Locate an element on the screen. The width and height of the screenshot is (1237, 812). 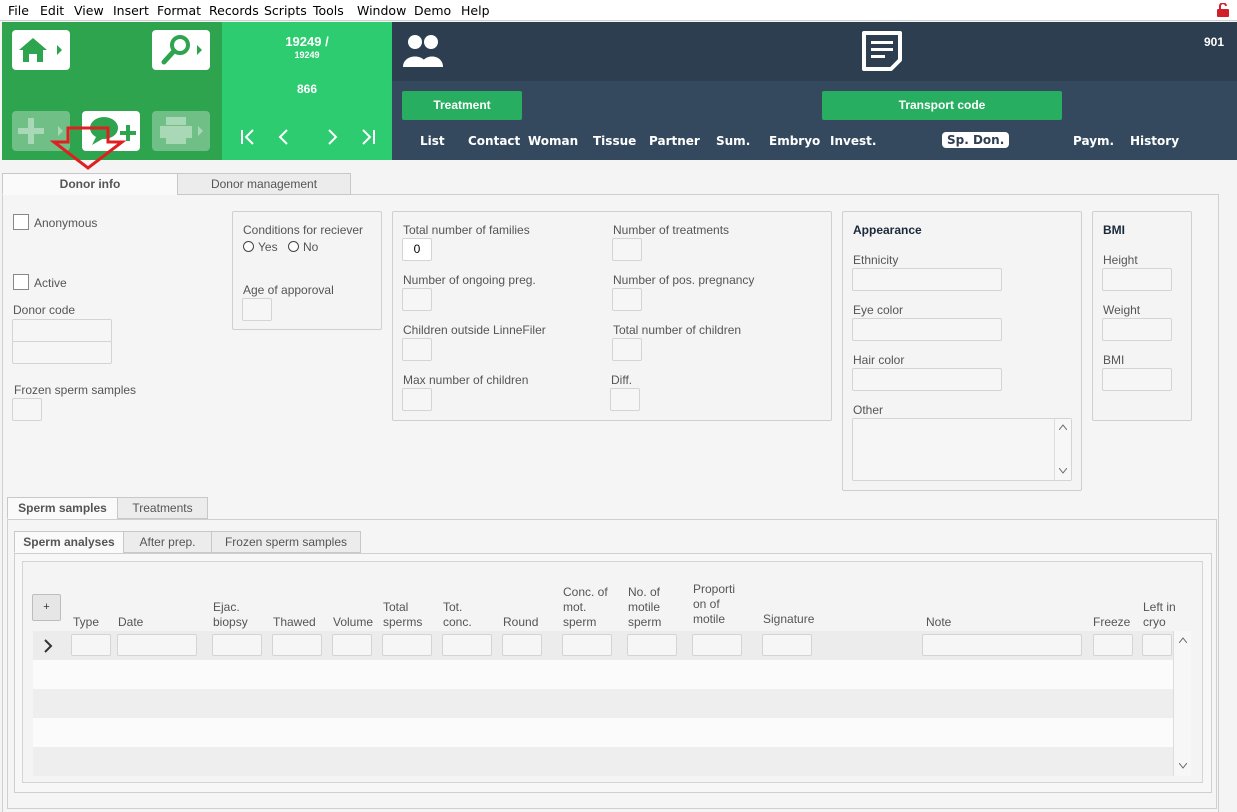
tab-frozen-sperm-samples: Frozen sperm samples is located at coordinates (286, 542).